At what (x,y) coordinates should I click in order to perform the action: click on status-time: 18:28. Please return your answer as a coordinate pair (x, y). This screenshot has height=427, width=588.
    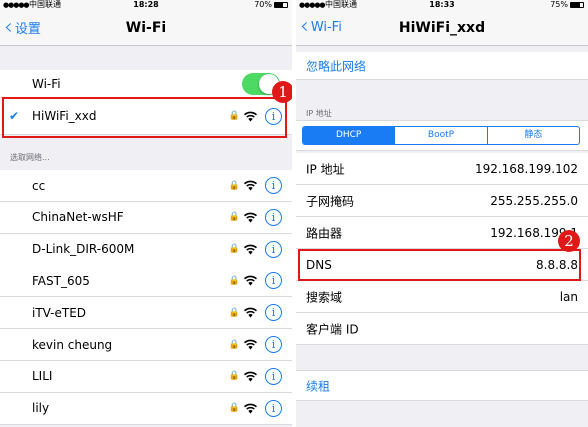
    Looking at the image, I should click on (146, 4).